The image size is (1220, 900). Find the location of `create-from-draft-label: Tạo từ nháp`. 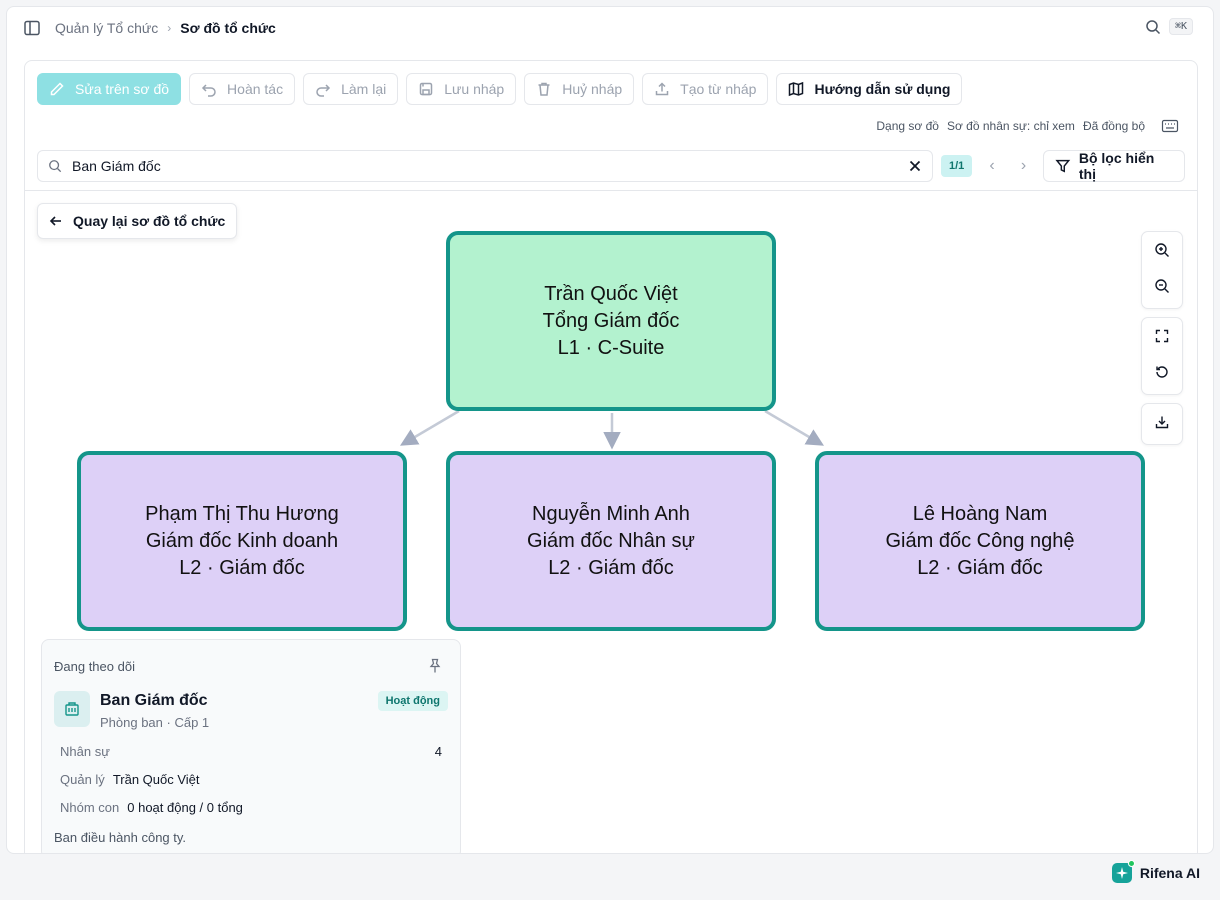

create-from-draft-label: Tạo từ nháp is located at coordinates (718, 89).